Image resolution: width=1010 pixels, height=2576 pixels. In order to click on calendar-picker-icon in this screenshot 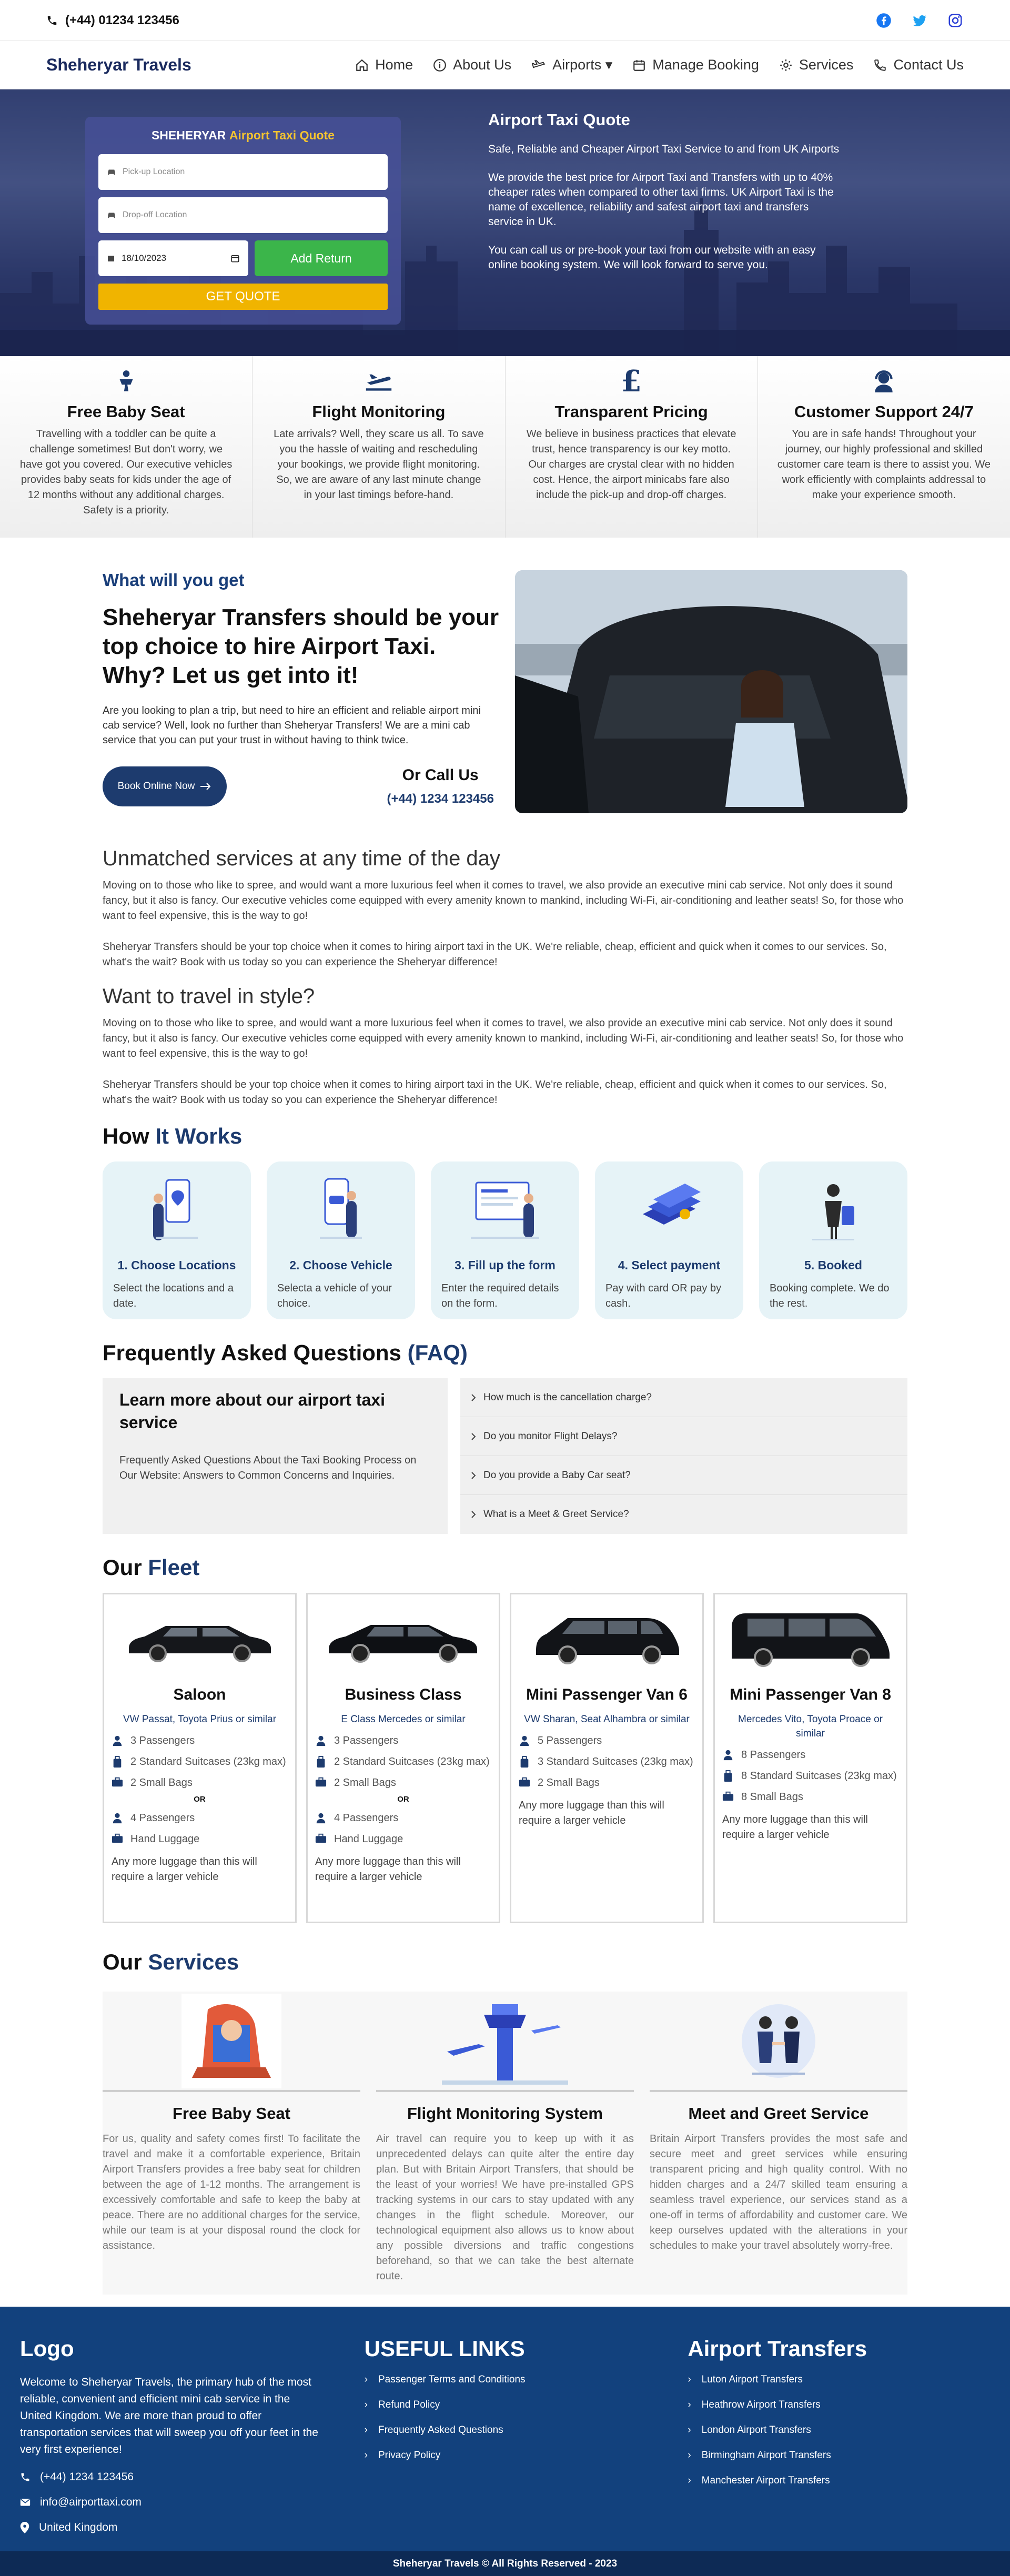, I will do `click(235, 258)`.